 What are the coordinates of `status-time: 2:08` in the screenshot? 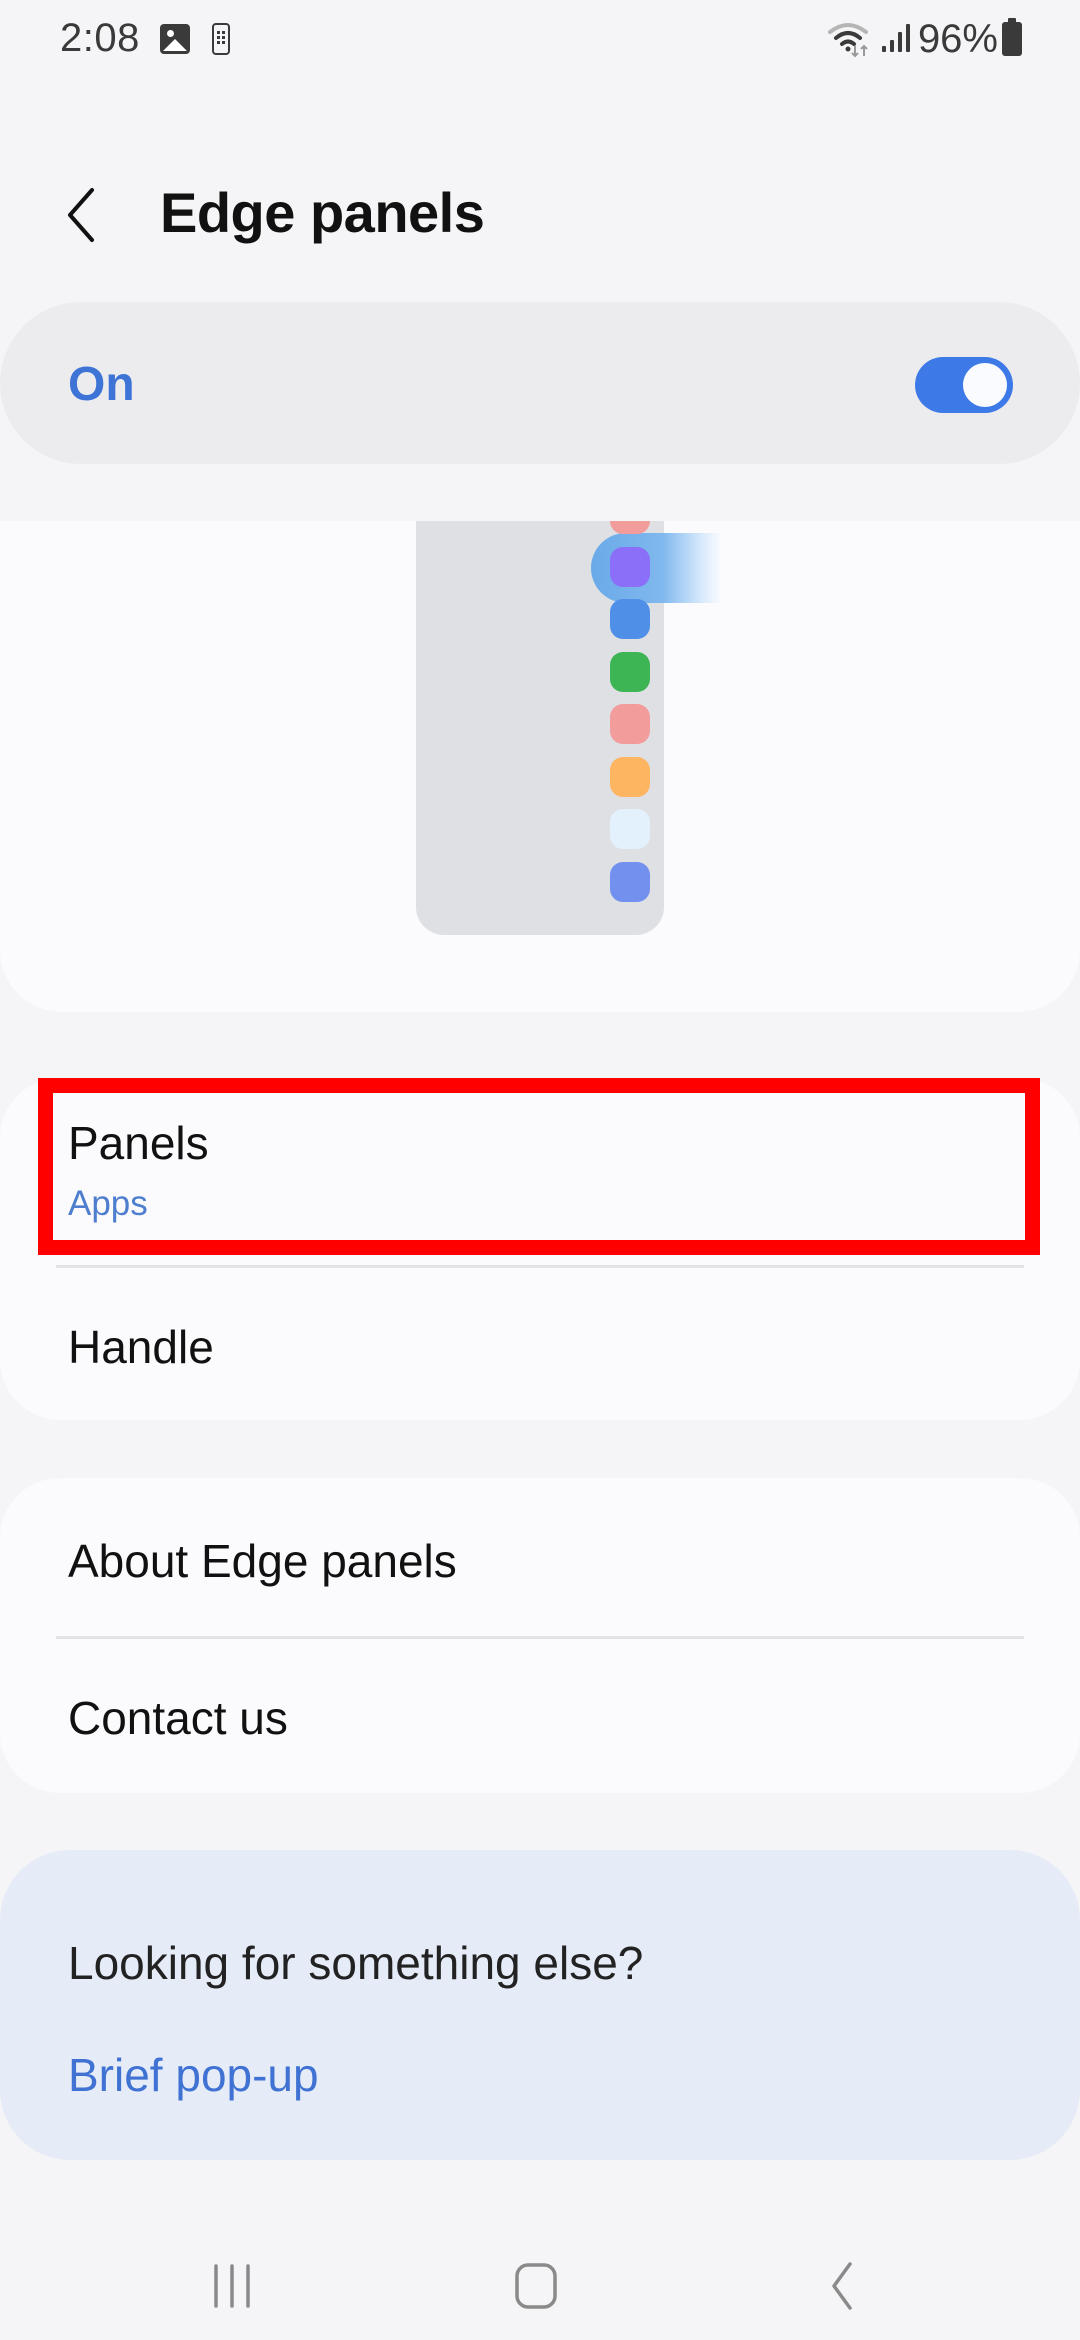 It's located at (100, 38).